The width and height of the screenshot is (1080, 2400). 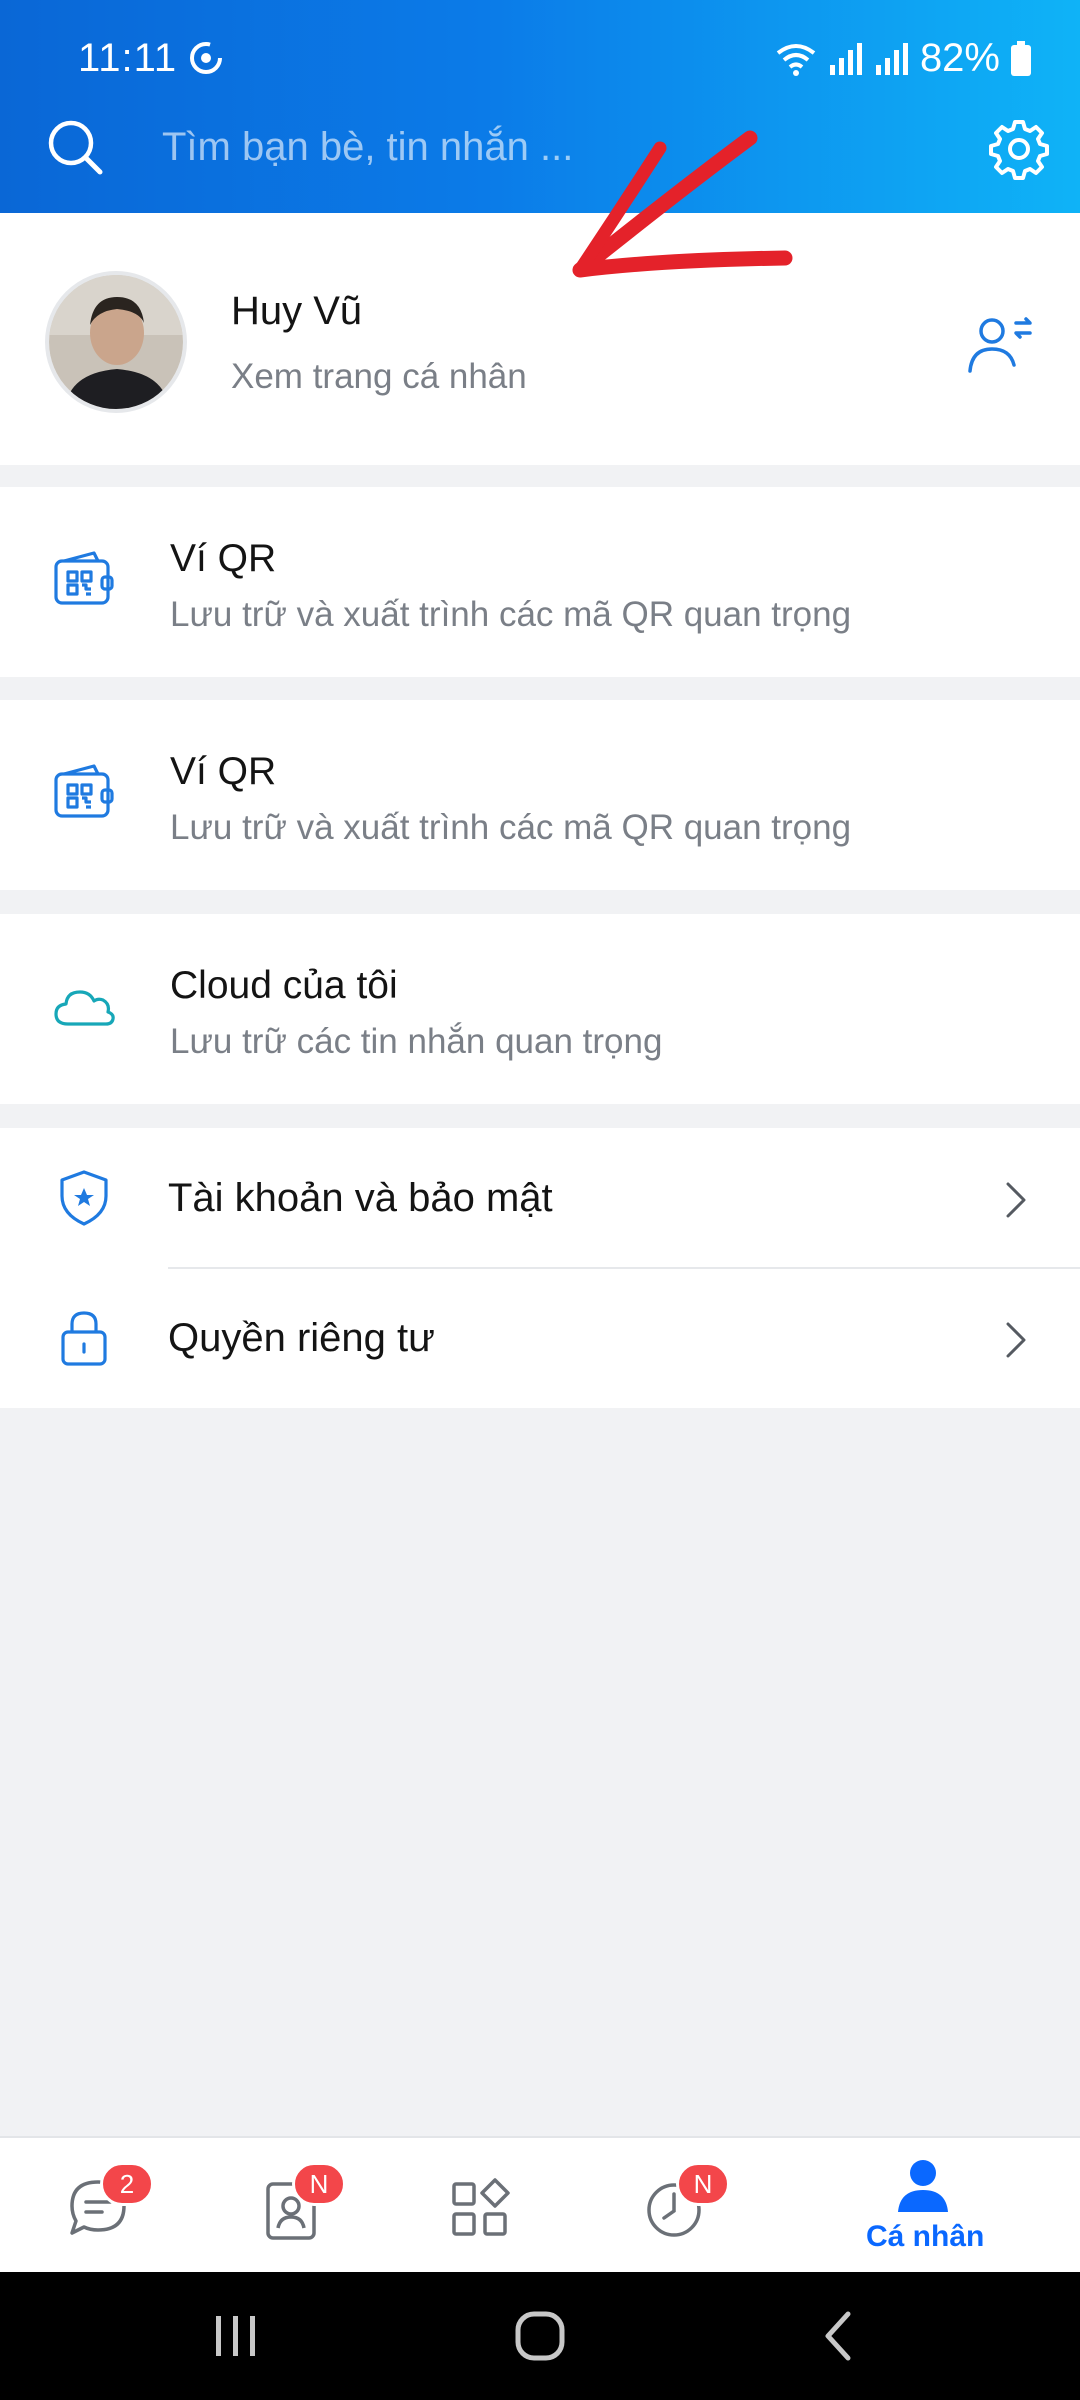 I want to click on battery-icon, so click(x=1021, y=58).